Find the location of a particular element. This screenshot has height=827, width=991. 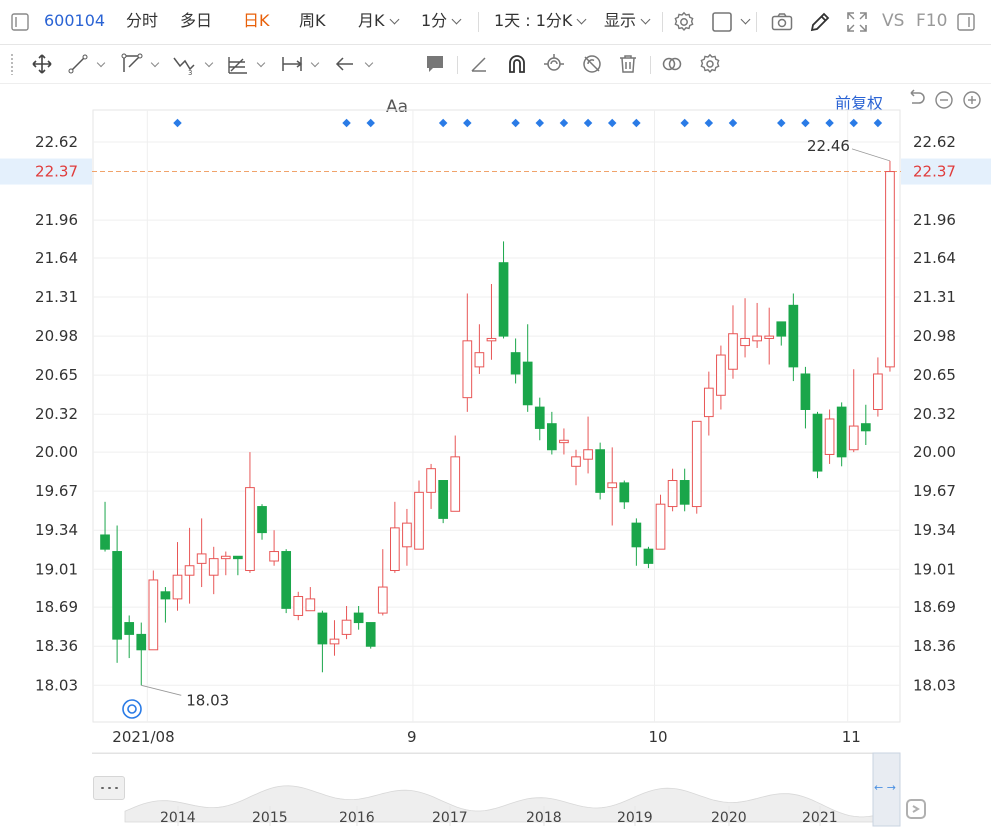

navigator-overview: ← → 2014 2015 2016 2017 2018 2019 2020 2021 is located at coordinates (495, 789).